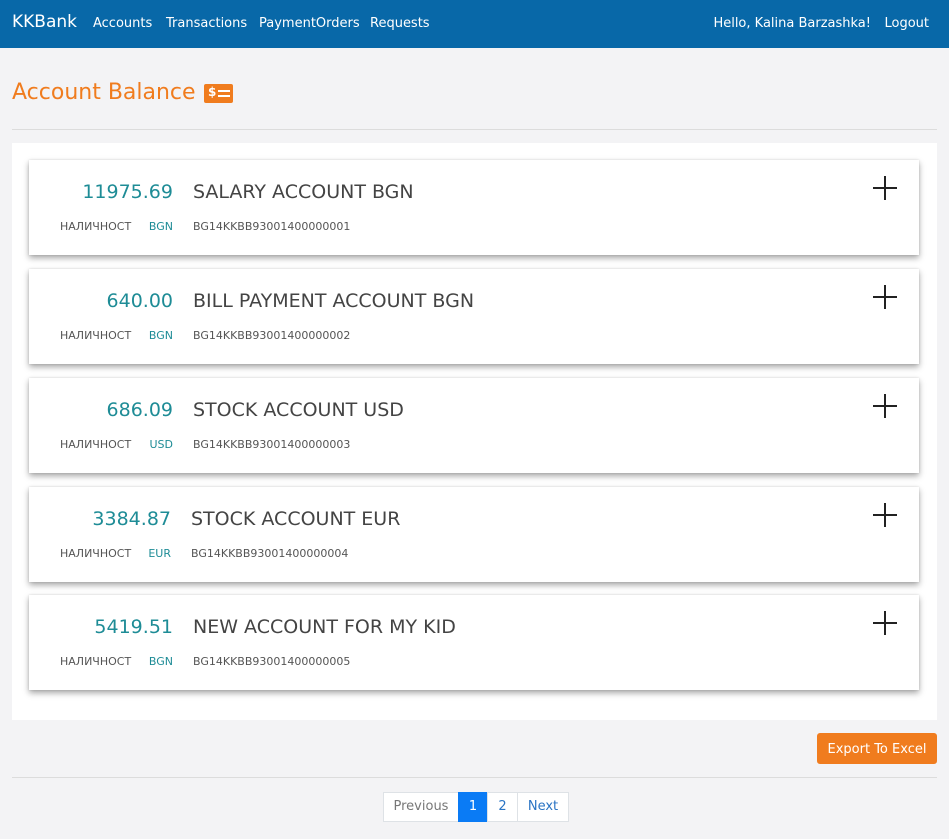 Image resolution: width=949 pixels, height=839 pixels. Describe the element at coordinates (298, 410) in the screenshot. I see `account-name: STOCK ACCOUNT USD` at that location.